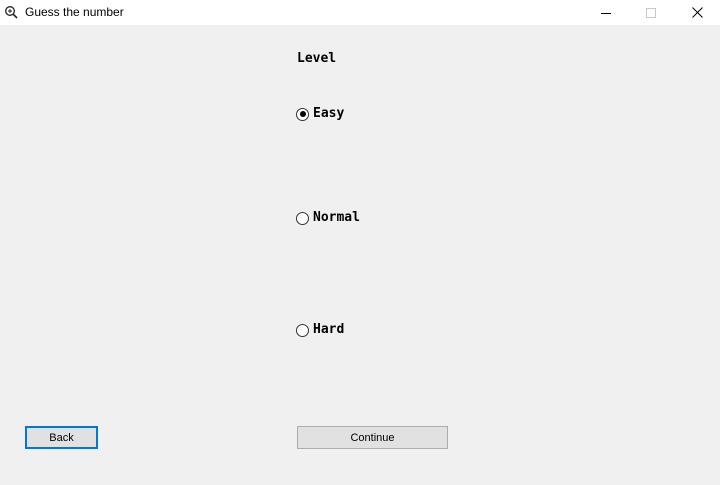 The image size is (720, 485). I want to click on radio-easy-label: Easy, so click(328, 114).